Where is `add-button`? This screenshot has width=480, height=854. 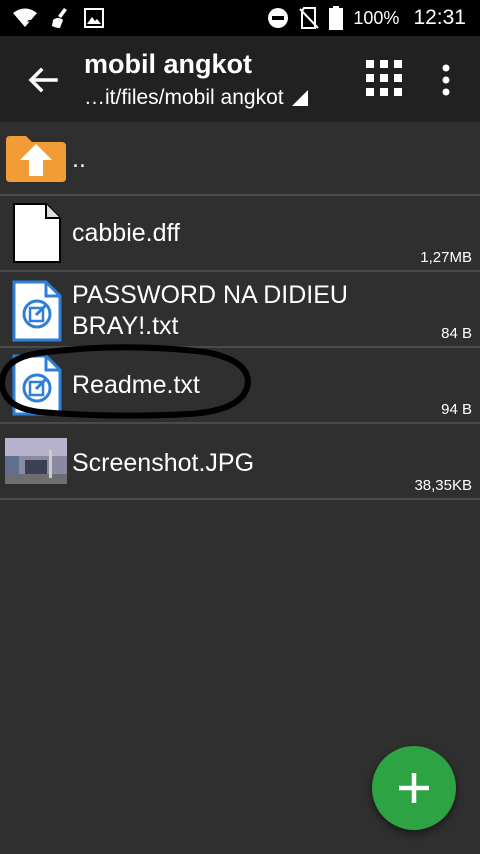
add-button is located at coordinates (414, 788).